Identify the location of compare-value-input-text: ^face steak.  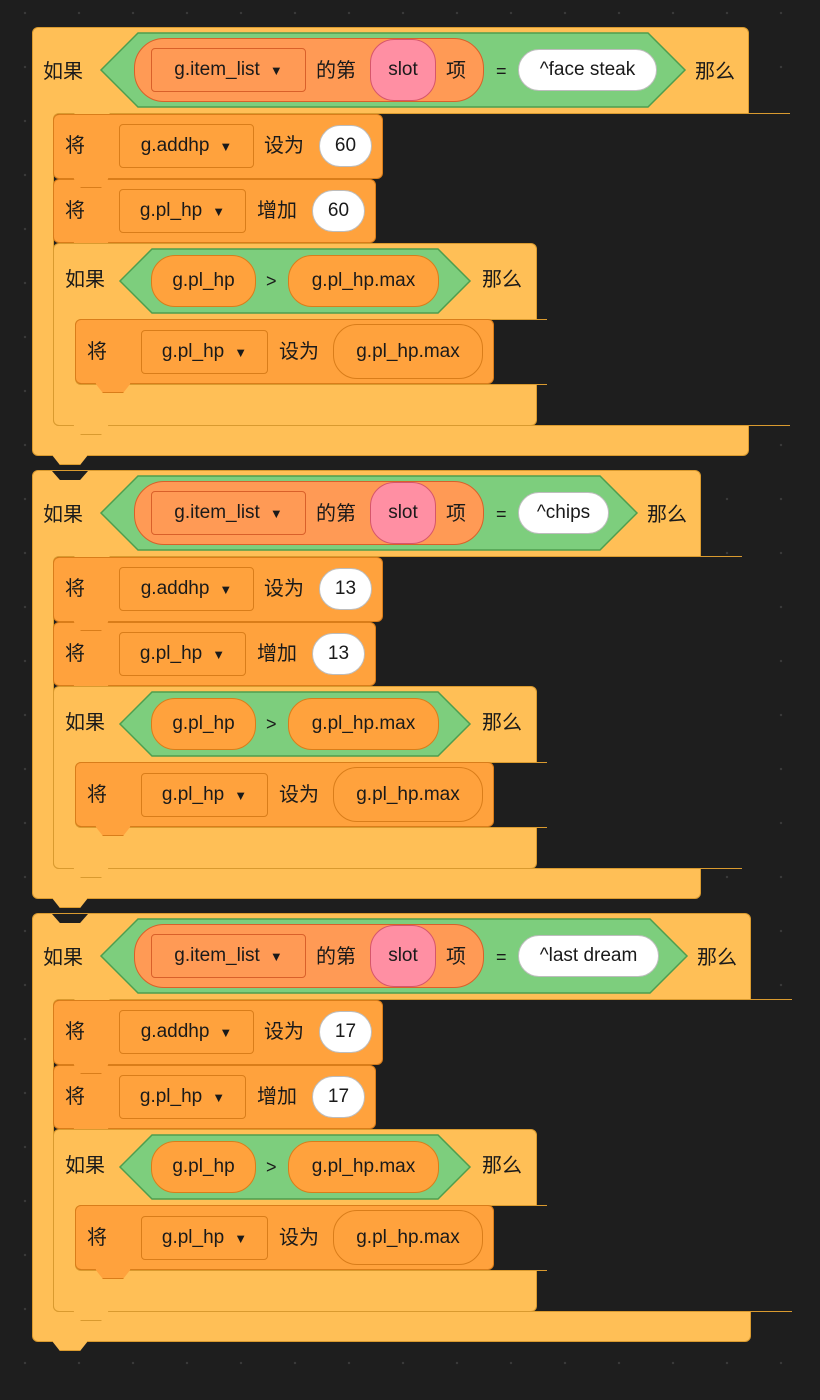
(587, 69).